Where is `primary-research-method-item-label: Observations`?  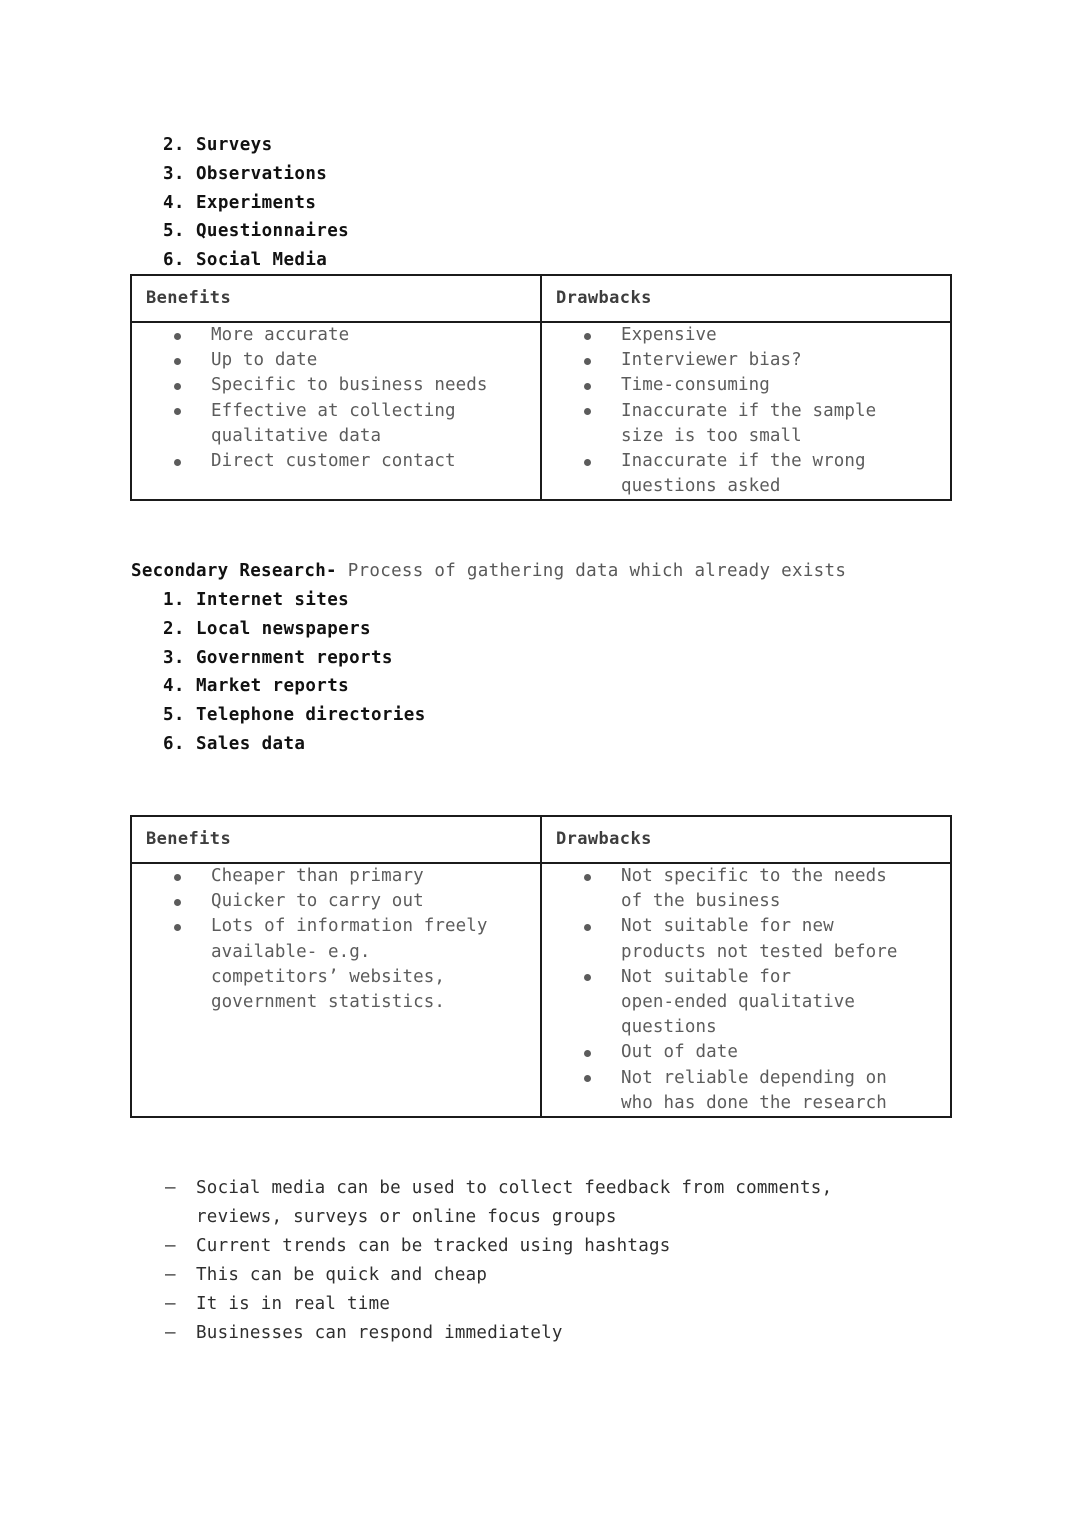 primary-research-method-item-label: Observations is located at coordinates (262, 173).